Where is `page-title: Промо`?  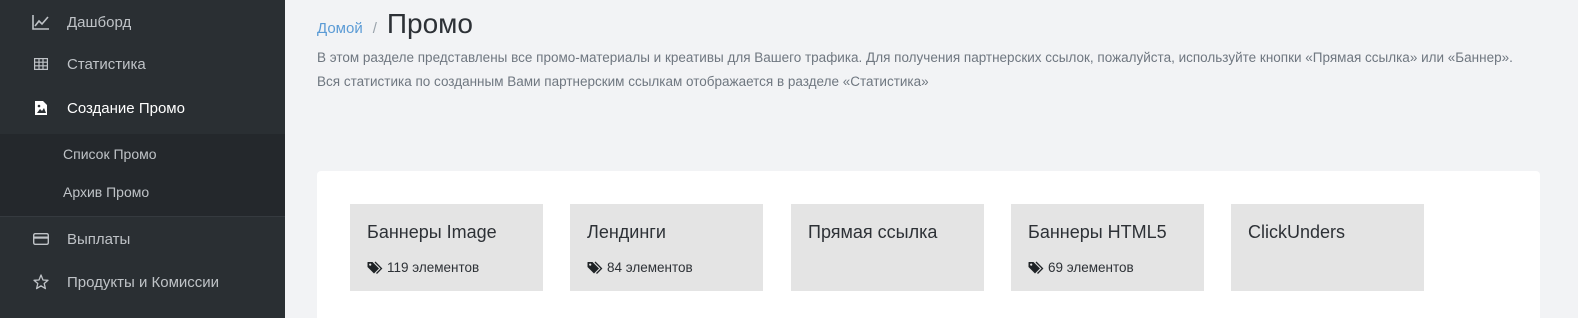 page-title: Промо is located at coordinates (429, 23).